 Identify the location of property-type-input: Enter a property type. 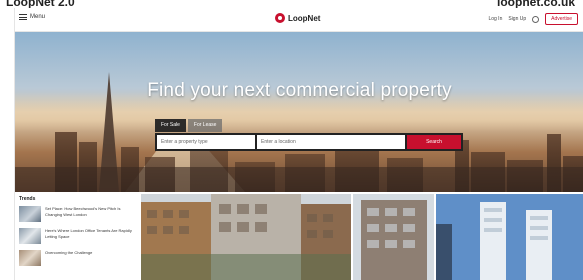
(206, 142).